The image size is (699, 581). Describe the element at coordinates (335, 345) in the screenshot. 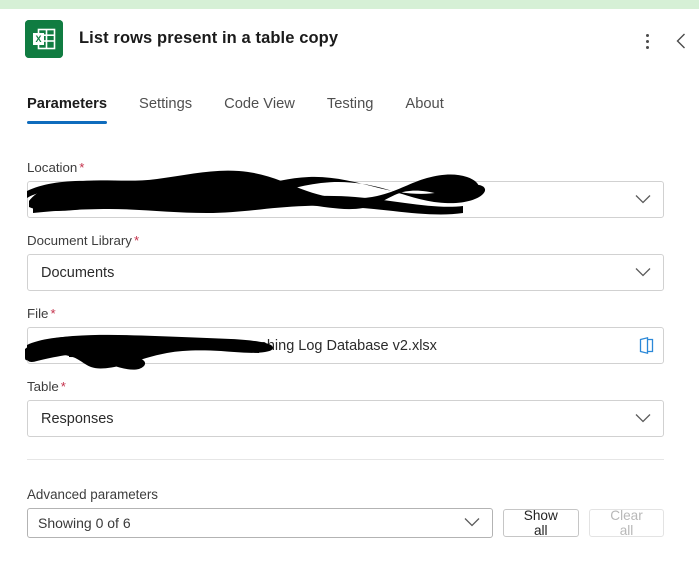

I see `file-value: Coaching Log Database v2.xlsx` at that location.